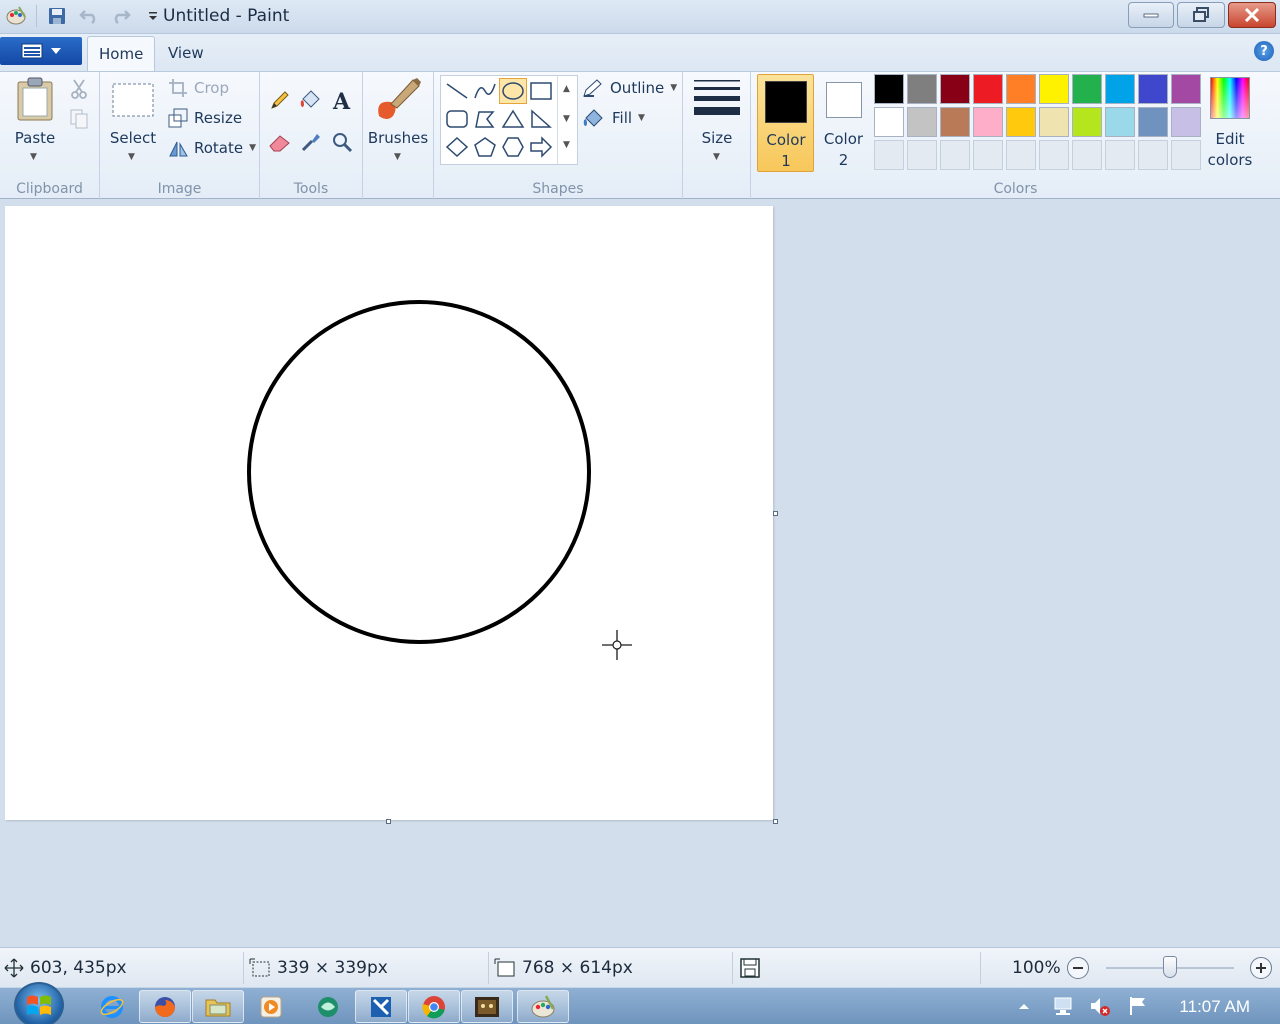 The image size is (1280, 1024). Describe the element at coordinates (541, 147) in the screenshot. I see `right-arrow-shape-icon` at that location.